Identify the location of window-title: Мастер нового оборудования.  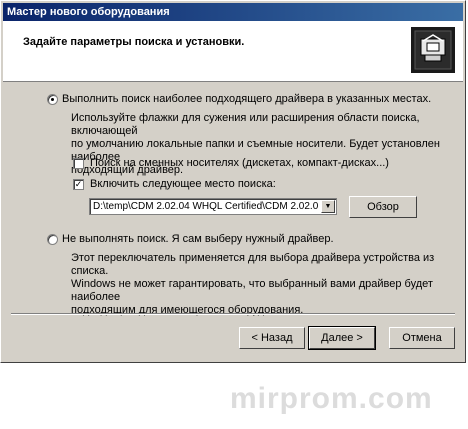
(88, 12).